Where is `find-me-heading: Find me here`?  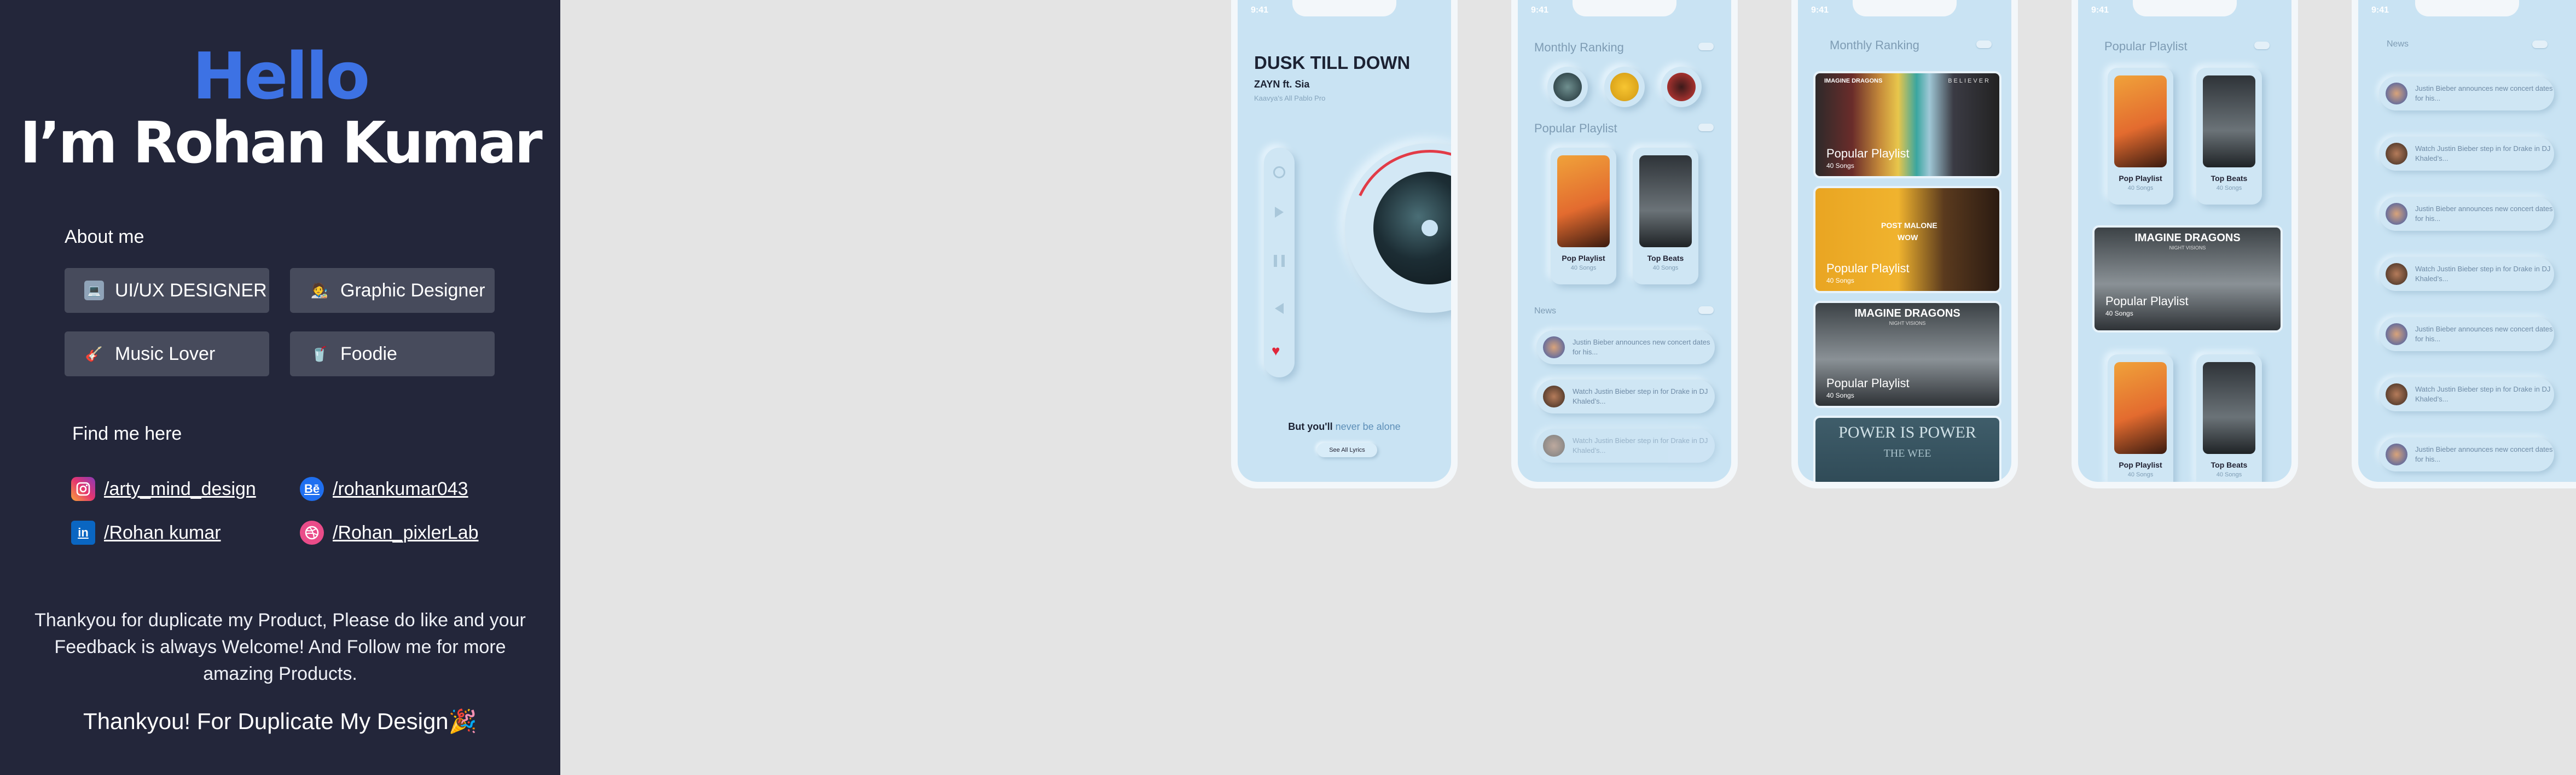
find-me-heading: Find me here is located at coordinates (127, 433).